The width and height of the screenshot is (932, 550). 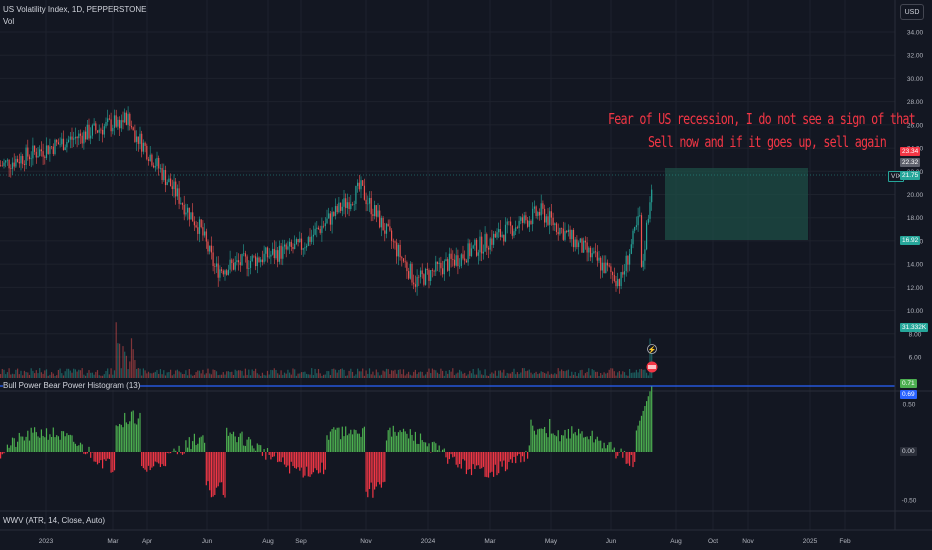 I want to click on earnings-icon-glyph, so click(x=652, y=367).